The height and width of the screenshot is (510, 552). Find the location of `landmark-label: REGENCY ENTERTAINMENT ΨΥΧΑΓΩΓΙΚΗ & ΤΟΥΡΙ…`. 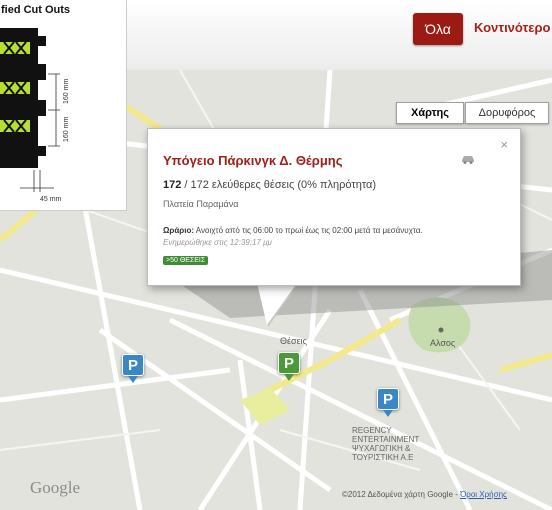

landmark-label: REGENCY ENTERTAINMENT ΨΥΧΑΓΩΓΙΚΗ & ΤΟΥΡΙ… is located at coordinates (385, 444).